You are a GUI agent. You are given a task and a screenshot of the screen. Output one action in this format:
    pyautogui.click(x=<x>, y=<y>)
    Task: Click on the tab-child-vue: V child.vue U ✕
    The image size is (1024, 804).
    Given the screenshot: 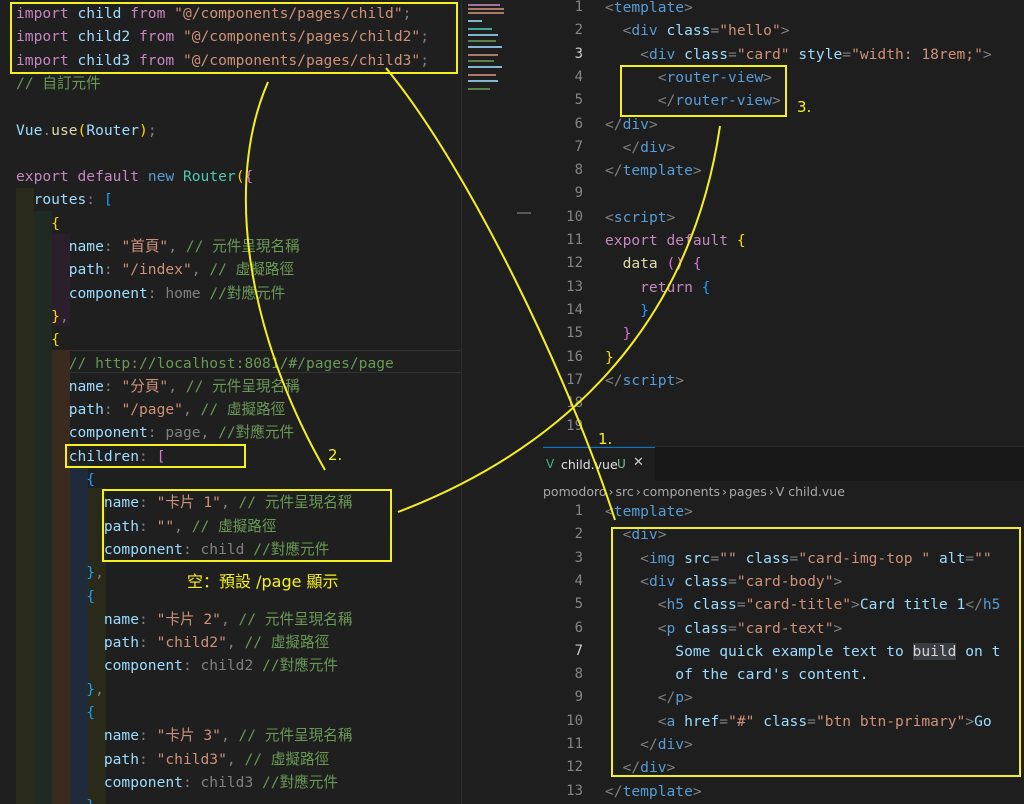 What is the action you would take?
    pyautogui.click(x=599, y=464)
    